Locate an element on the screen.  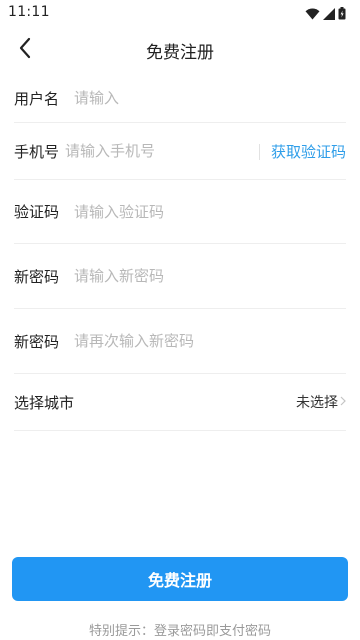
battery-icon is located at coordinates (342, 14).